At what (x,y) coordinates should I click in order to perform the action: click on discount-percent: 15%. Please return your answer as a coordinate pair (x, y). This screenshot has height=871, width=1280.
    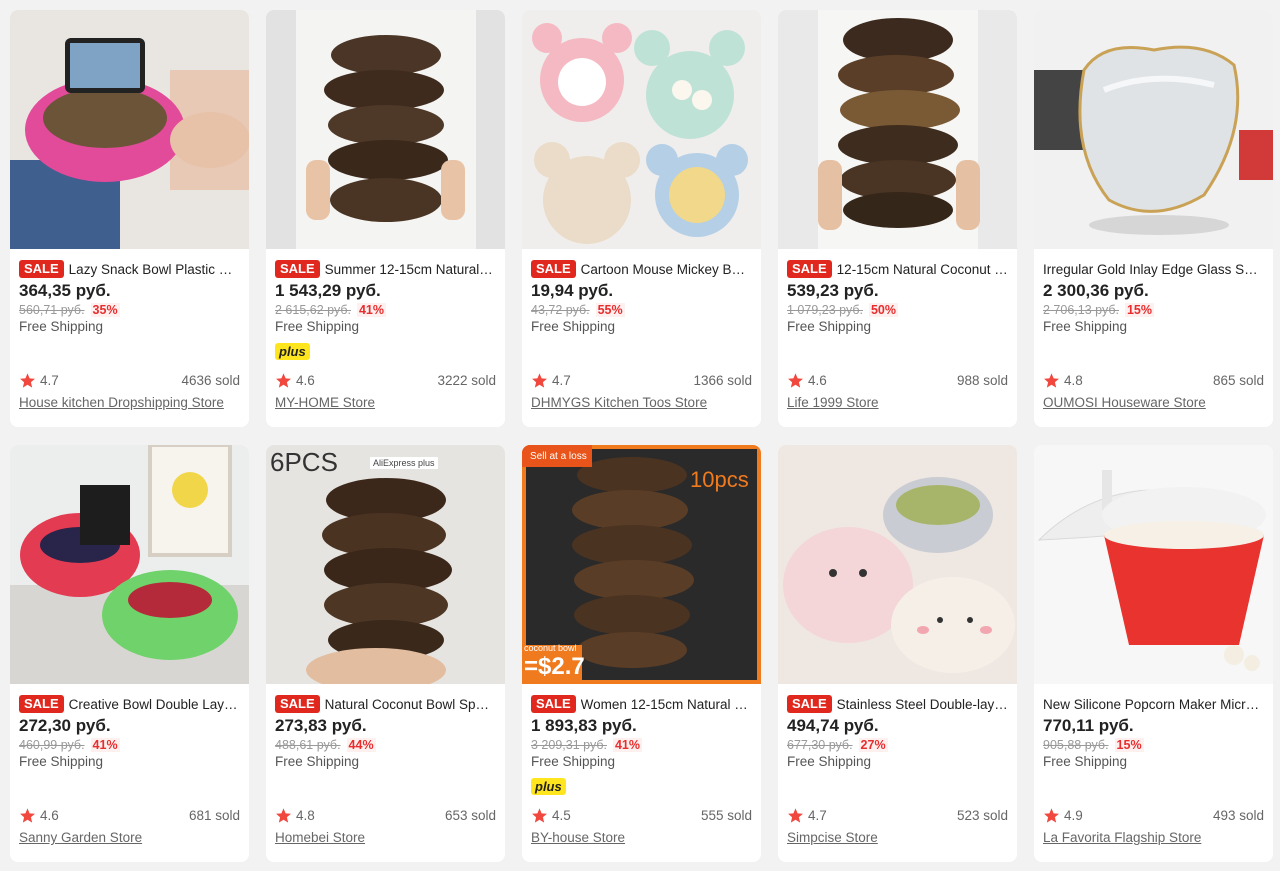
    Looking at the image, I should click on (1129, 745).